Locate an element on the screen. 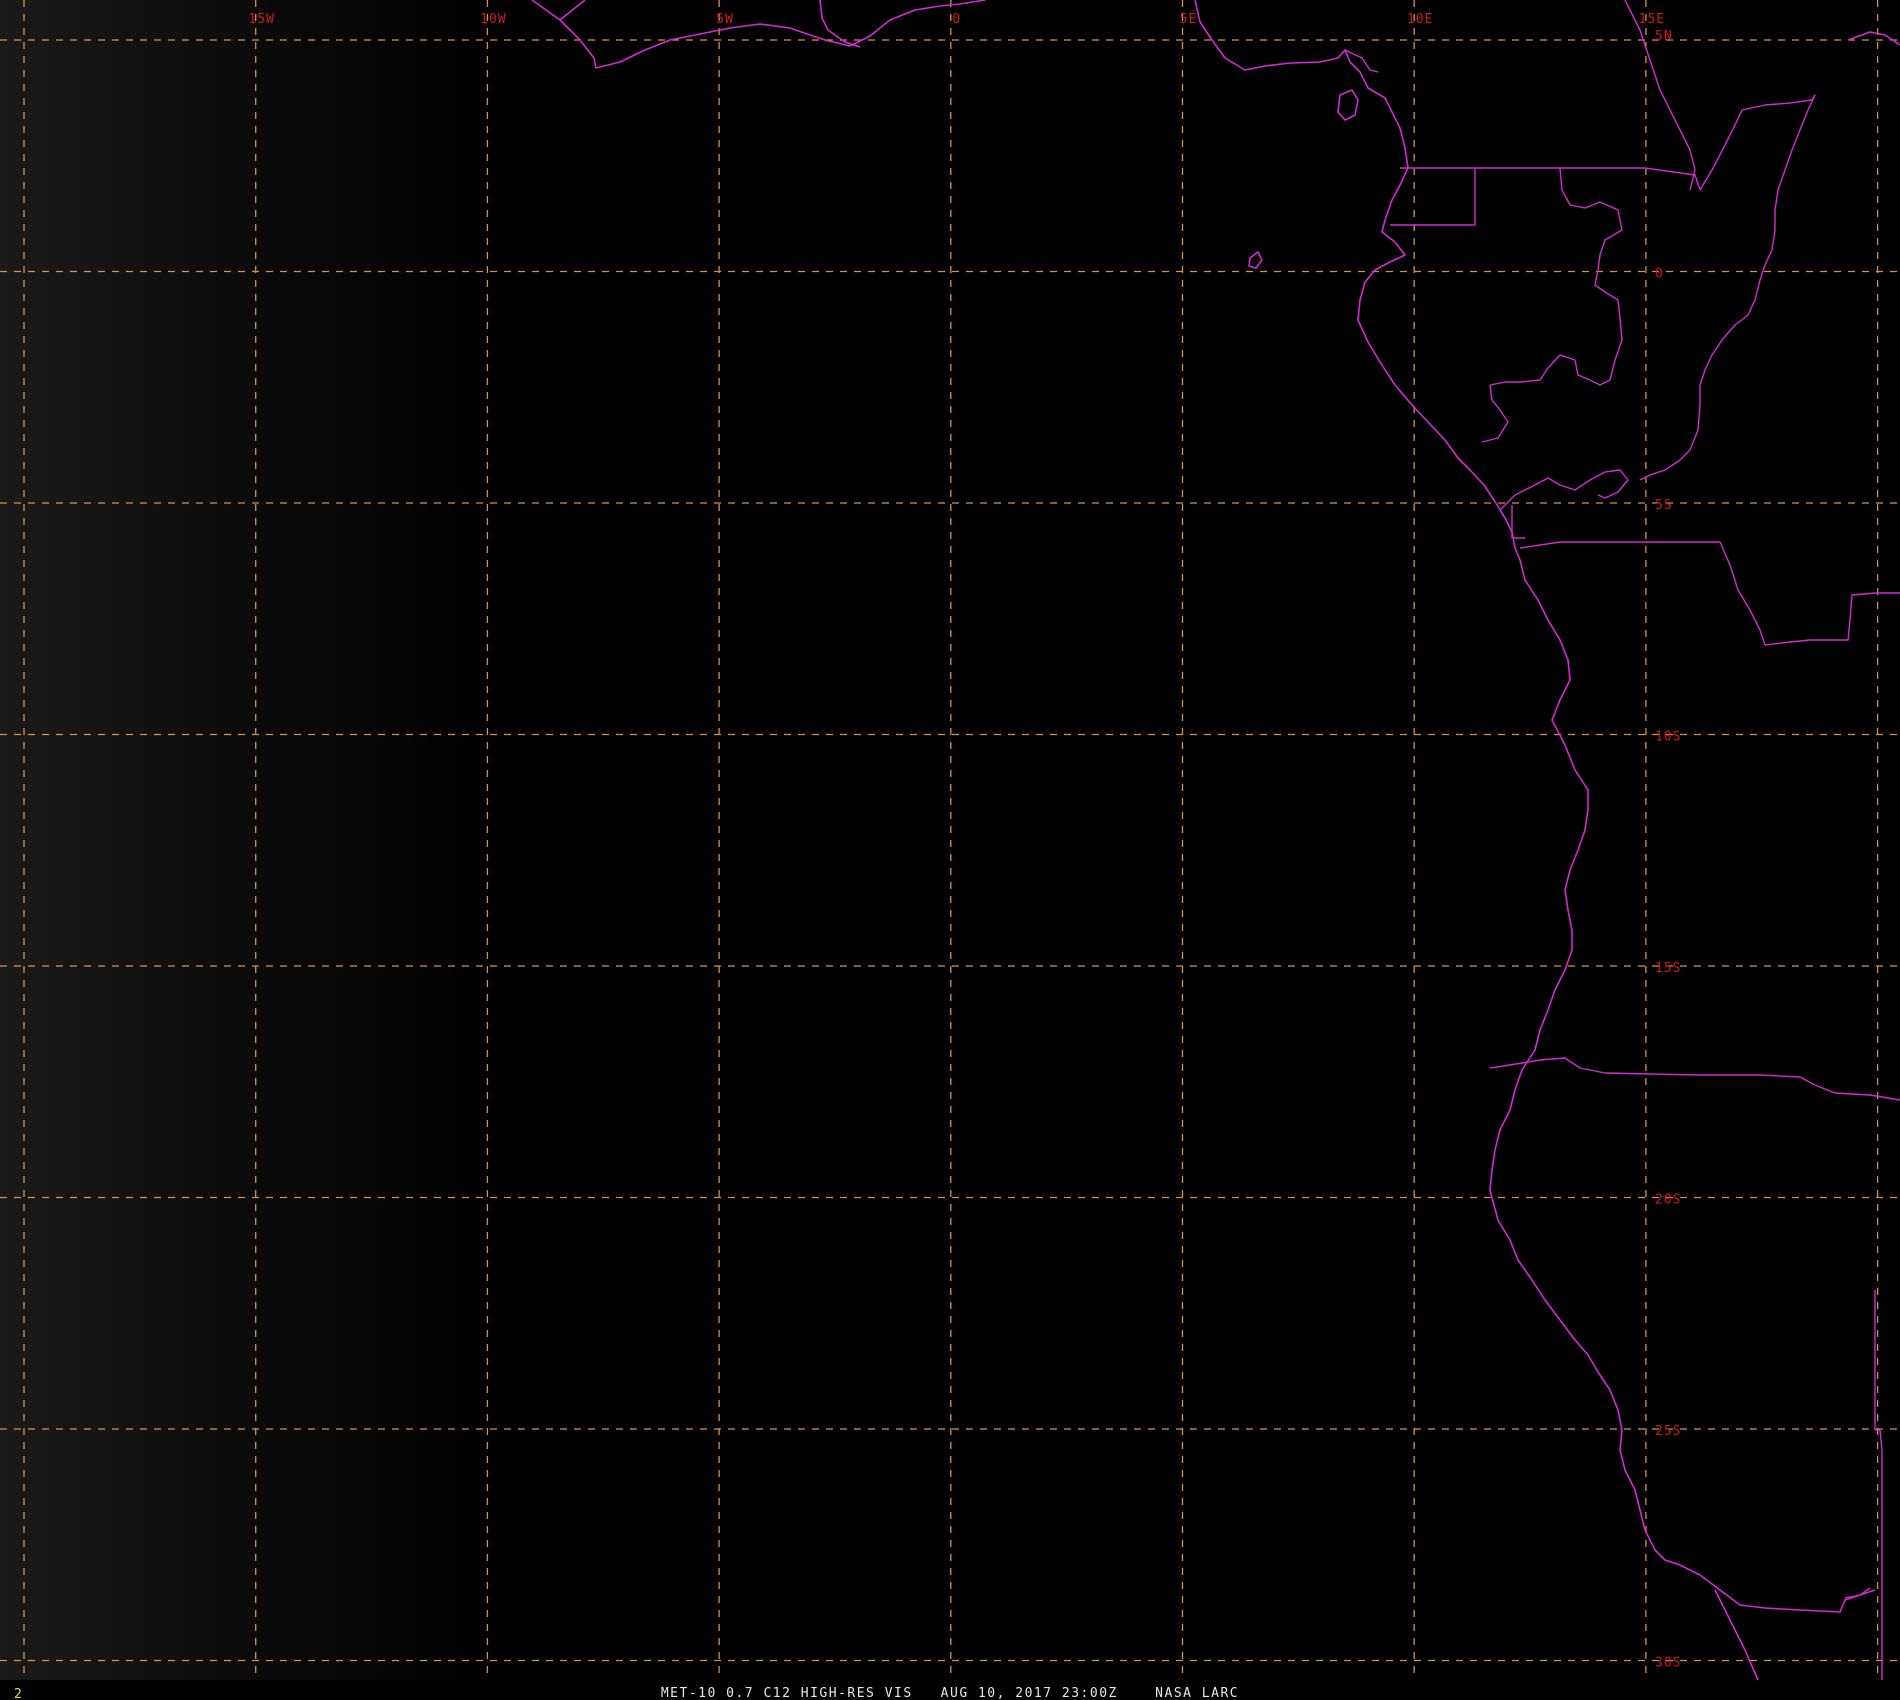 This screenshot has height=1700, width=1900. latitude-label: 5N is located at coordinates (1664, 36).